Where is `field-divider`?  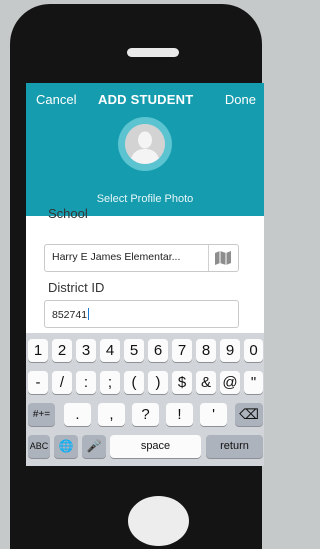
field-divider is located at coordinates (208, 258).